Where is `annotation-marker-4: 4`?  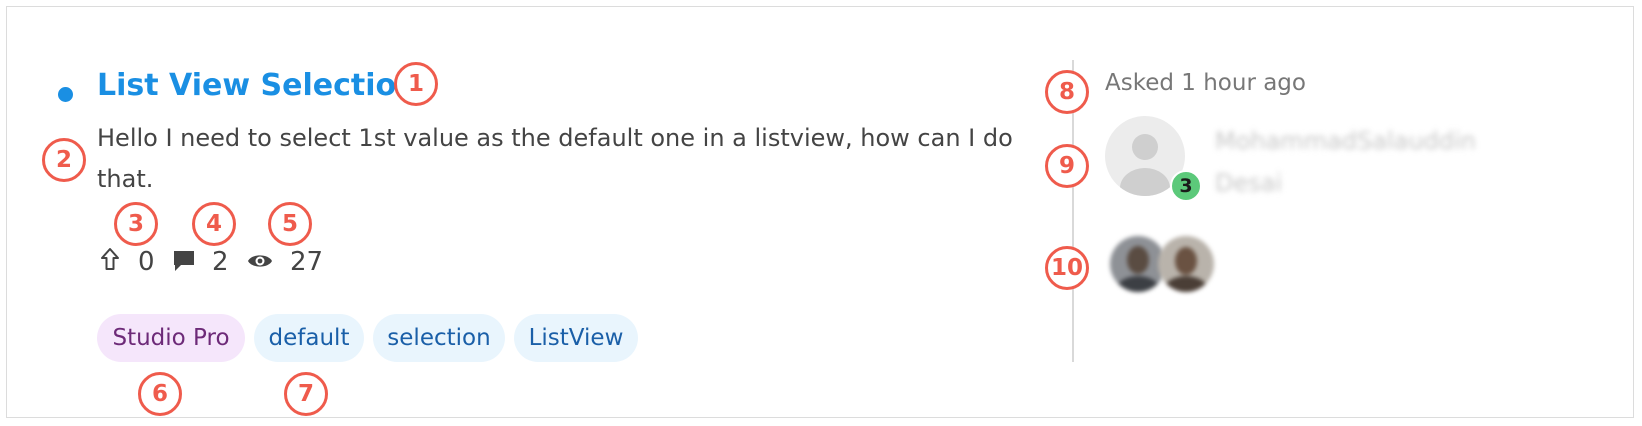
annotation-marker-4: 4 is located at coordinates (214, 224).